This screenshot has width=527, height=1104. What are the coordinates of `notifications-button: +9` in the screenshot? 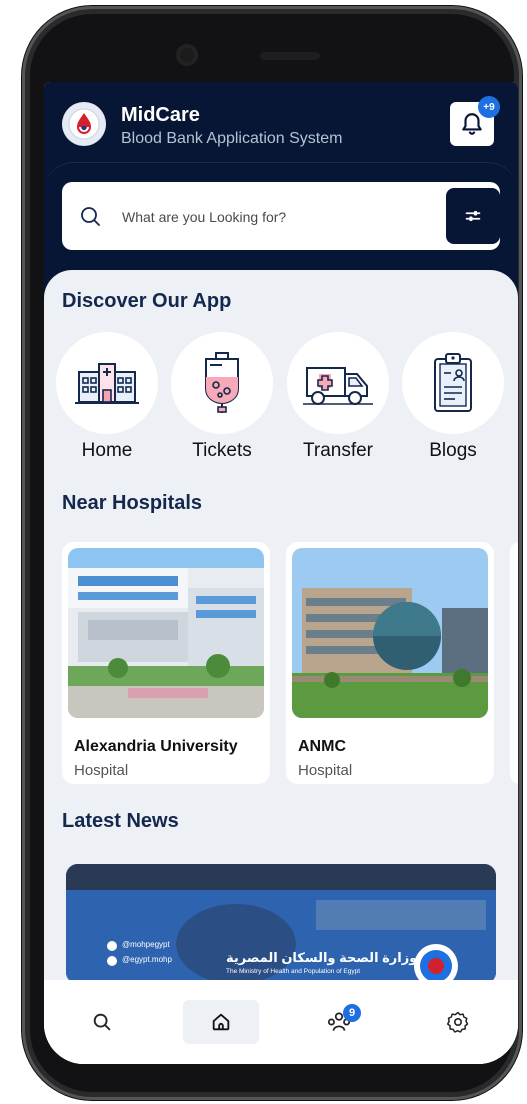 It's located at (475, 121).